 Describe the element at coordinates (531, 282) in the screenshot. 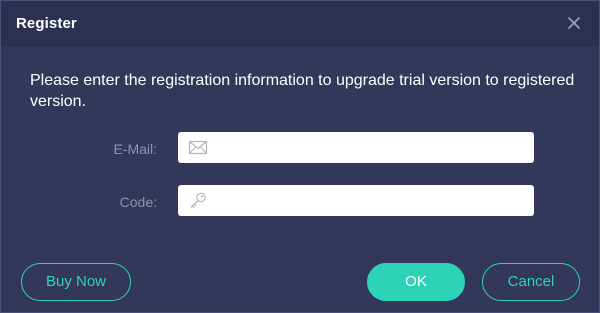

I see `cancel-button: Cancel` at that location.